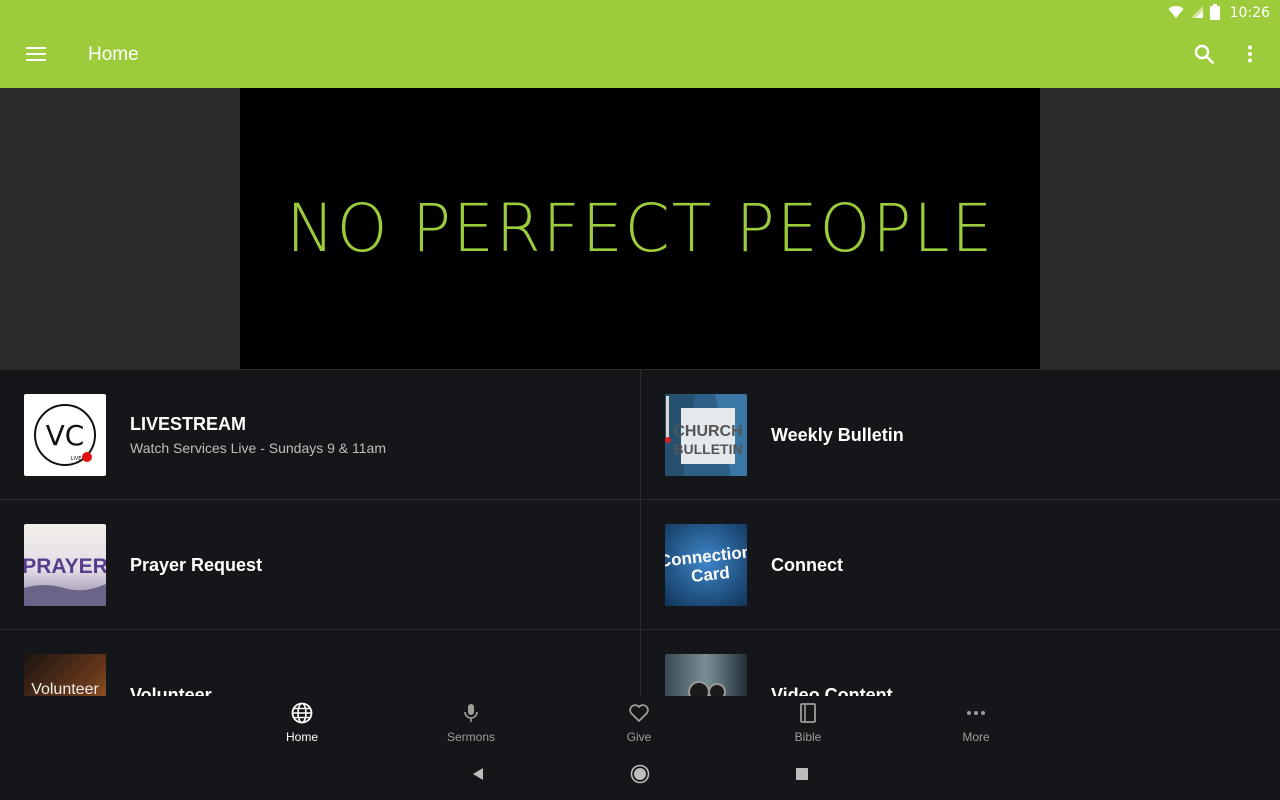 The width and height of the screenshot is (1280, 800). What do you see at coordinates (65, 688) in the screenshot?
I see `volunteer-logo-text: Volunteer` at bounding box center [65, 688].